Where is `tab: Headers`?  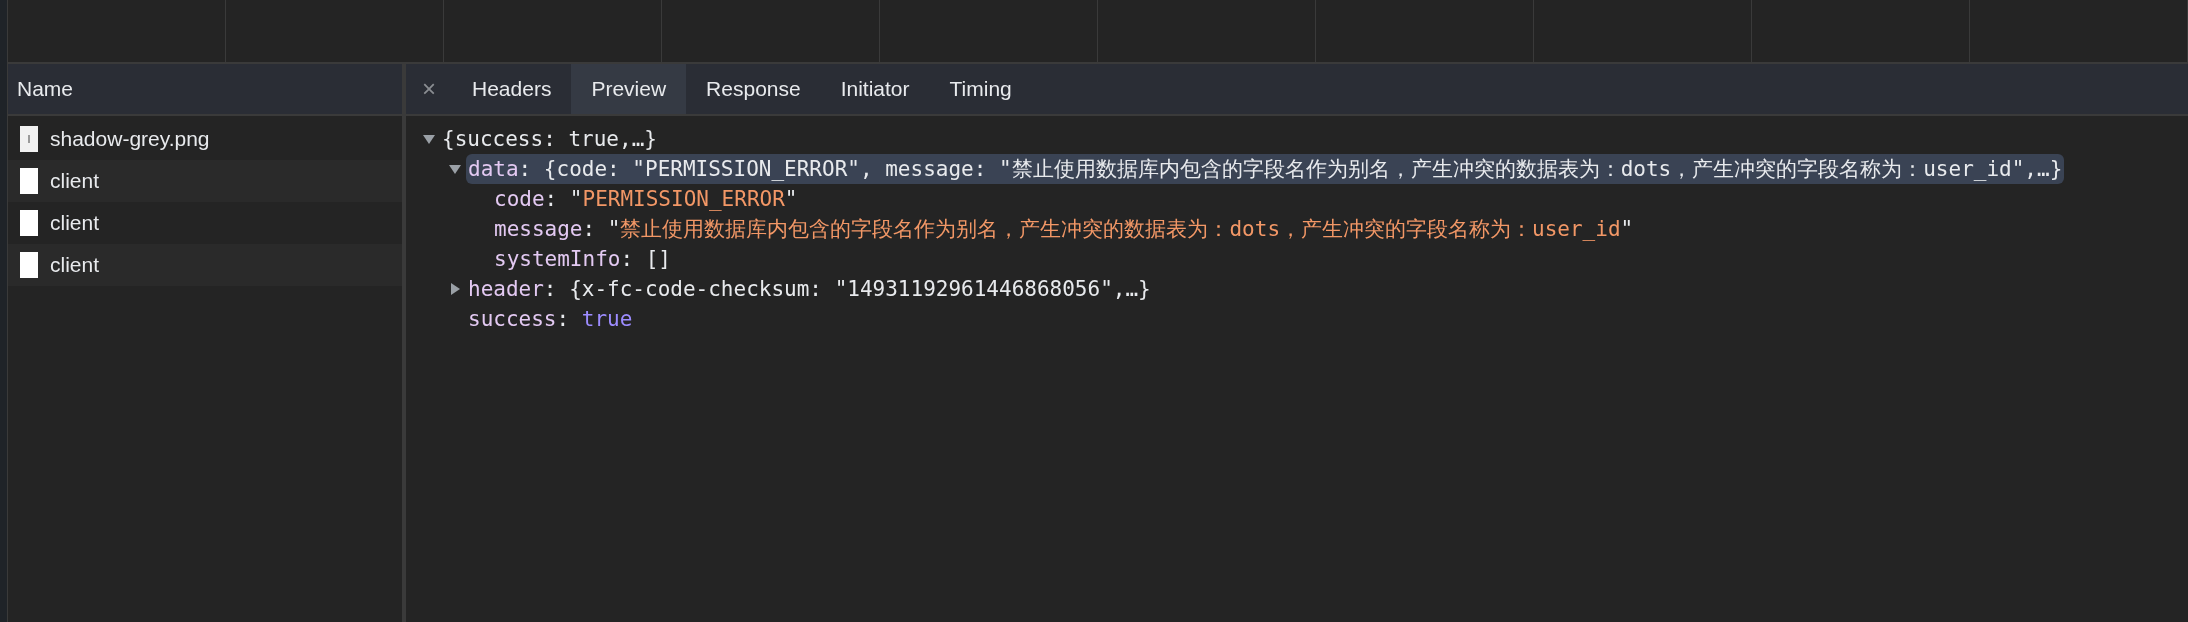
tab: Headers is located at coordinates (512, 89).